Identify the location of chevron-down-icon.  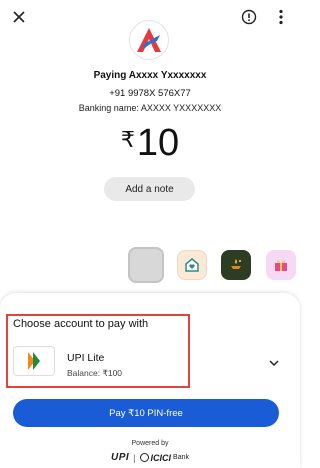
(274, 363).